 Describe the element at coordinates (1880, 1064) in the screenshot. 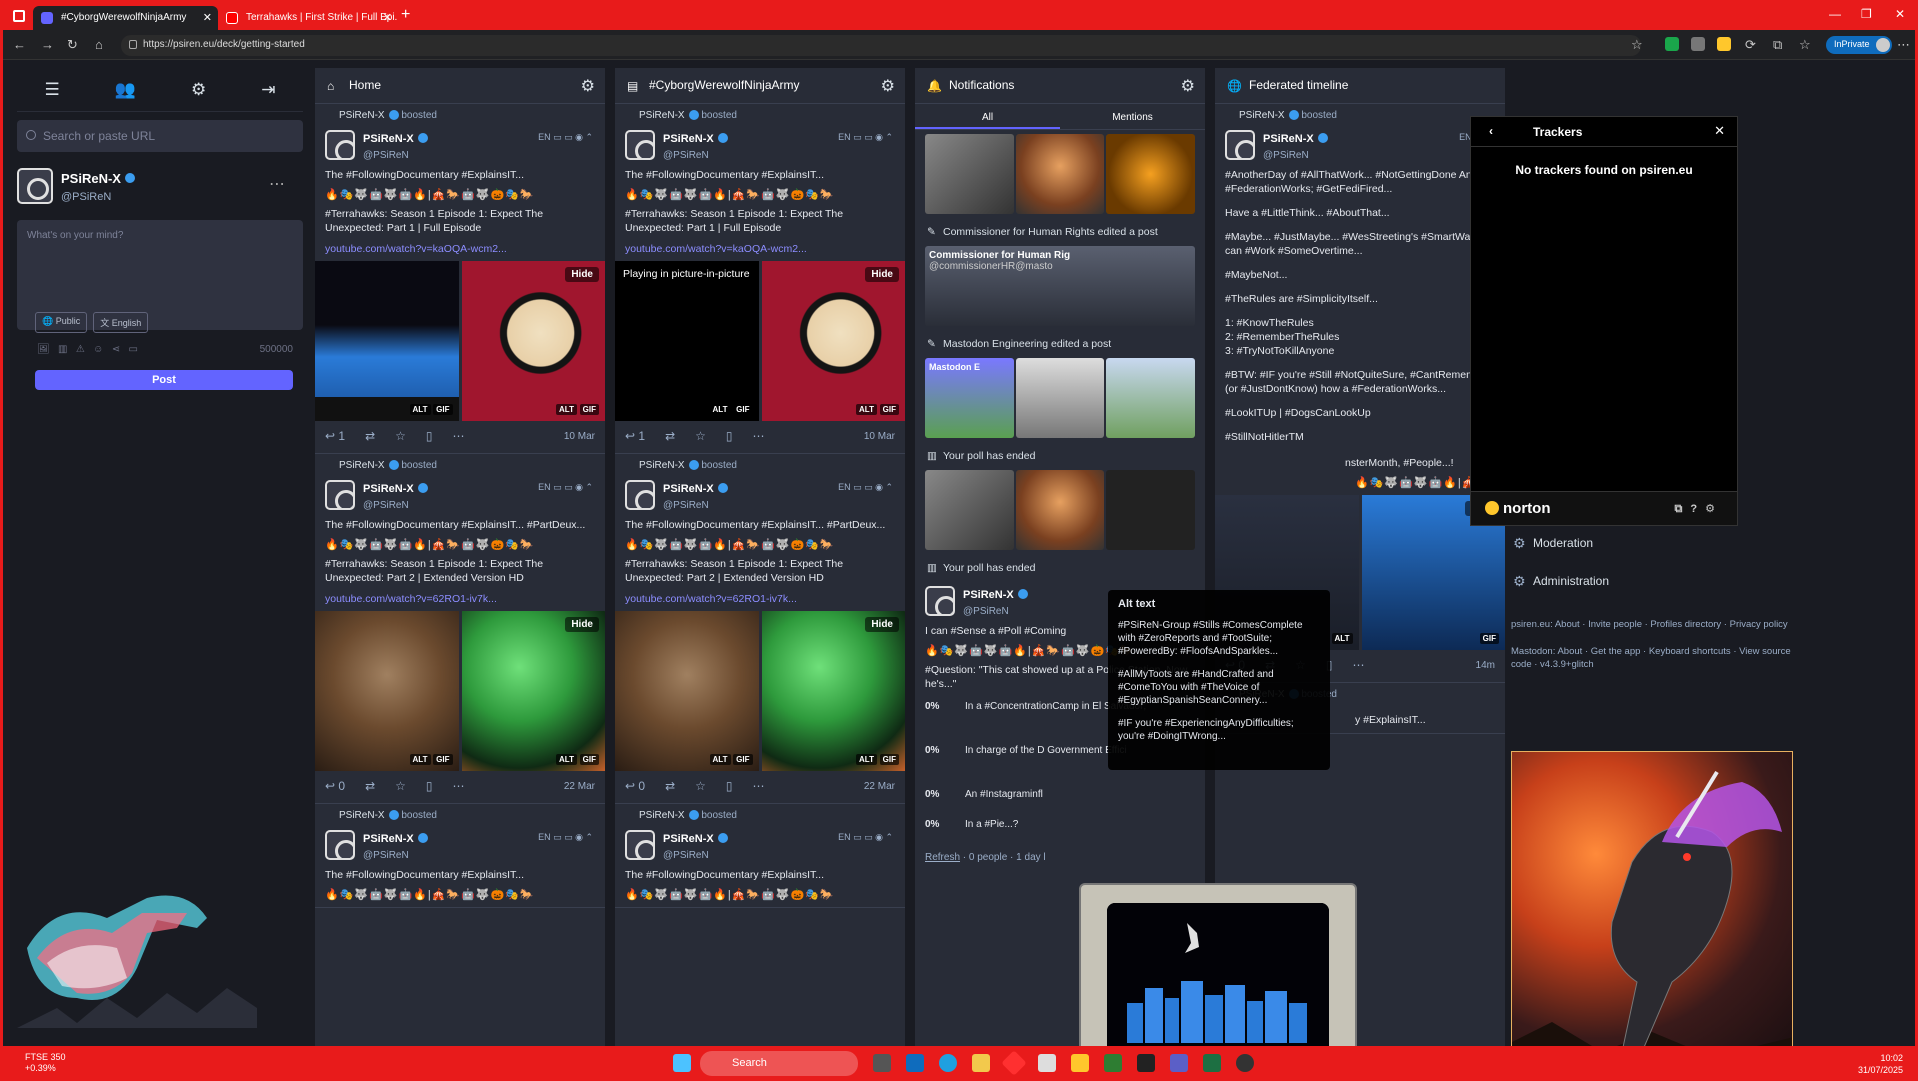

I see `system-clock: 10:02 31/07/2025` at that location.